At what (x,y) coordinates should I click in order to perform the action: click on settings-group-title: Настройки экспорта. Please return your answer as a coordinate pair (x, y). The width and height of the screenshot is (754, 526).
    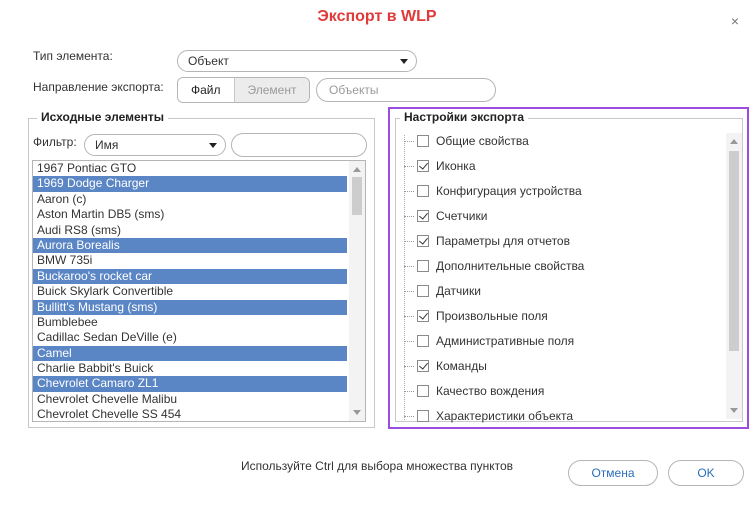
    Looking at the image, I should click on (464, 117).